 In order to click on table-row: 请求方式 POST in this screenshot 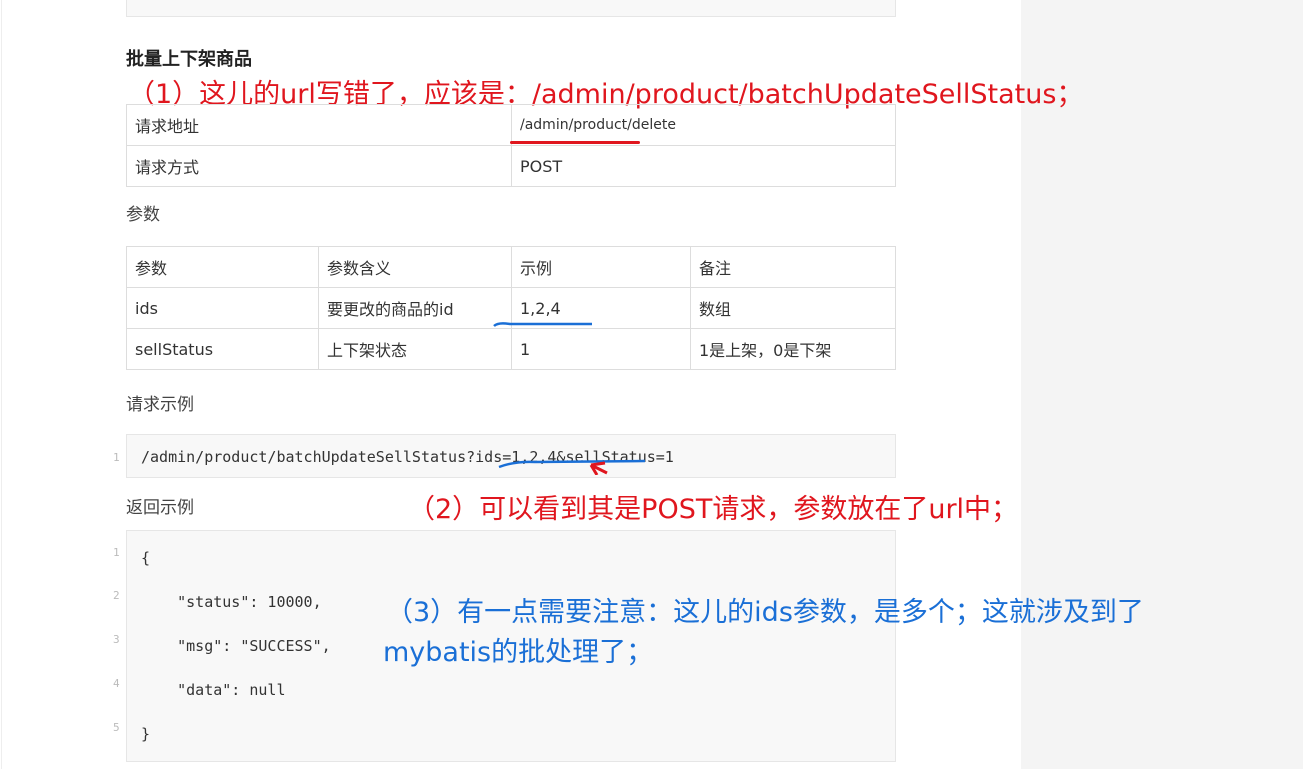, I will do `click(511, 166)`.